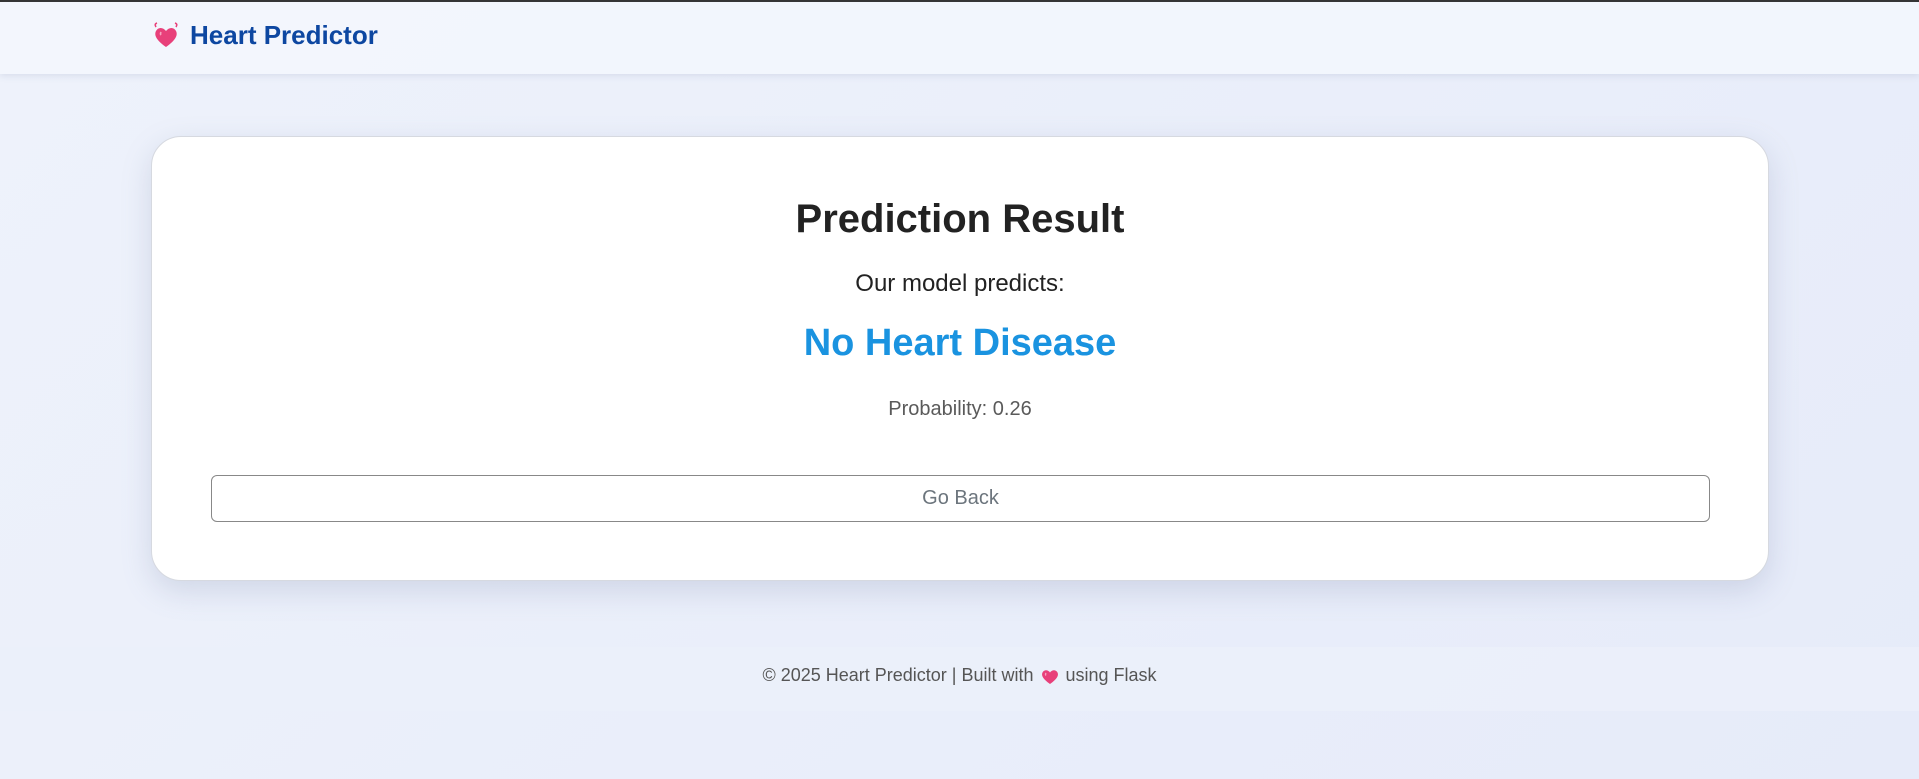  Describe the element at coordinates (960, 498) in the screenshot. I see `go-back-button: Go Back` at that location.